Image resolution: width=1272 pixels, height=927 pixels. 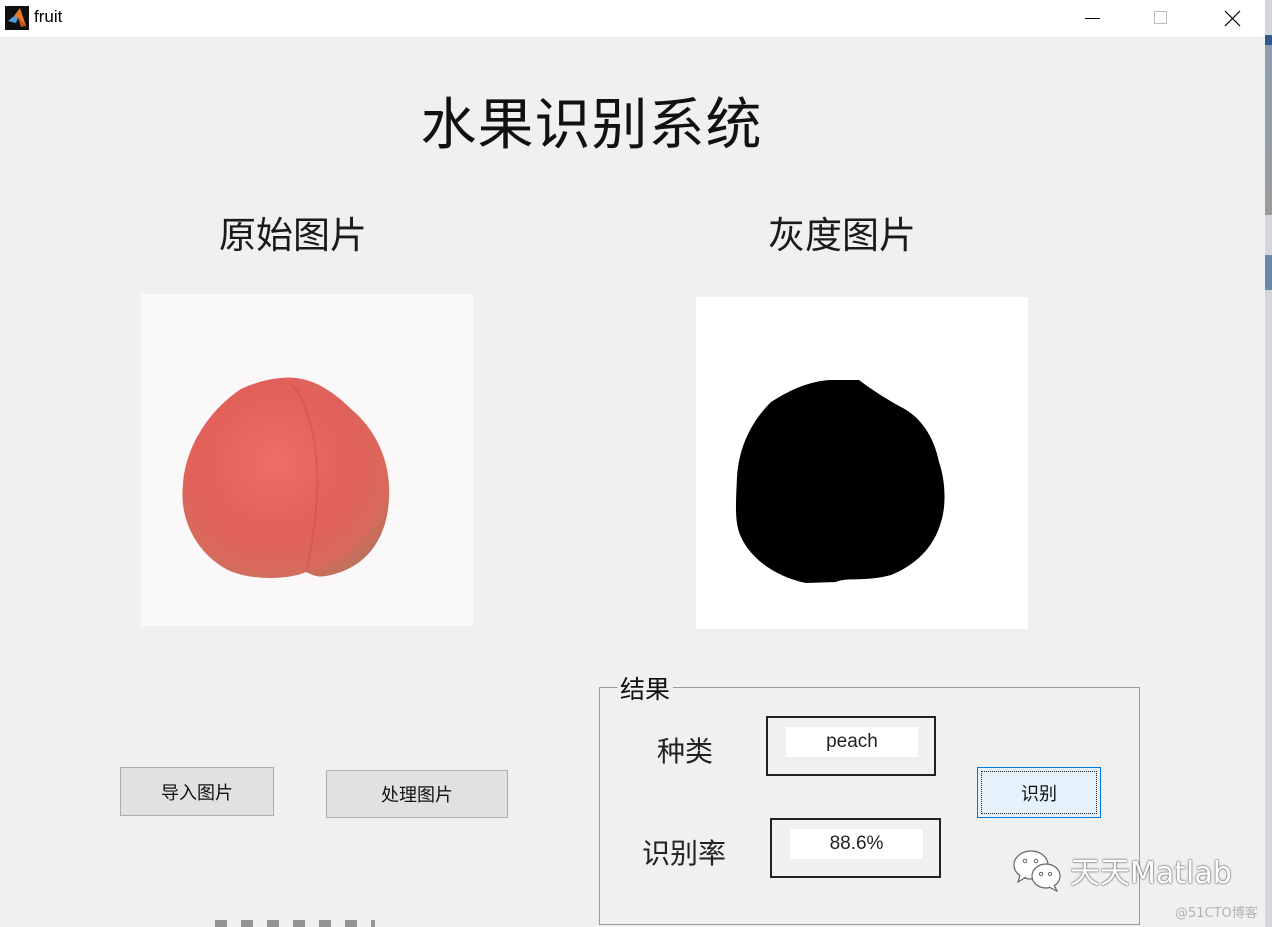 I want to click on original-image-axes, so click(x=307, y=460).